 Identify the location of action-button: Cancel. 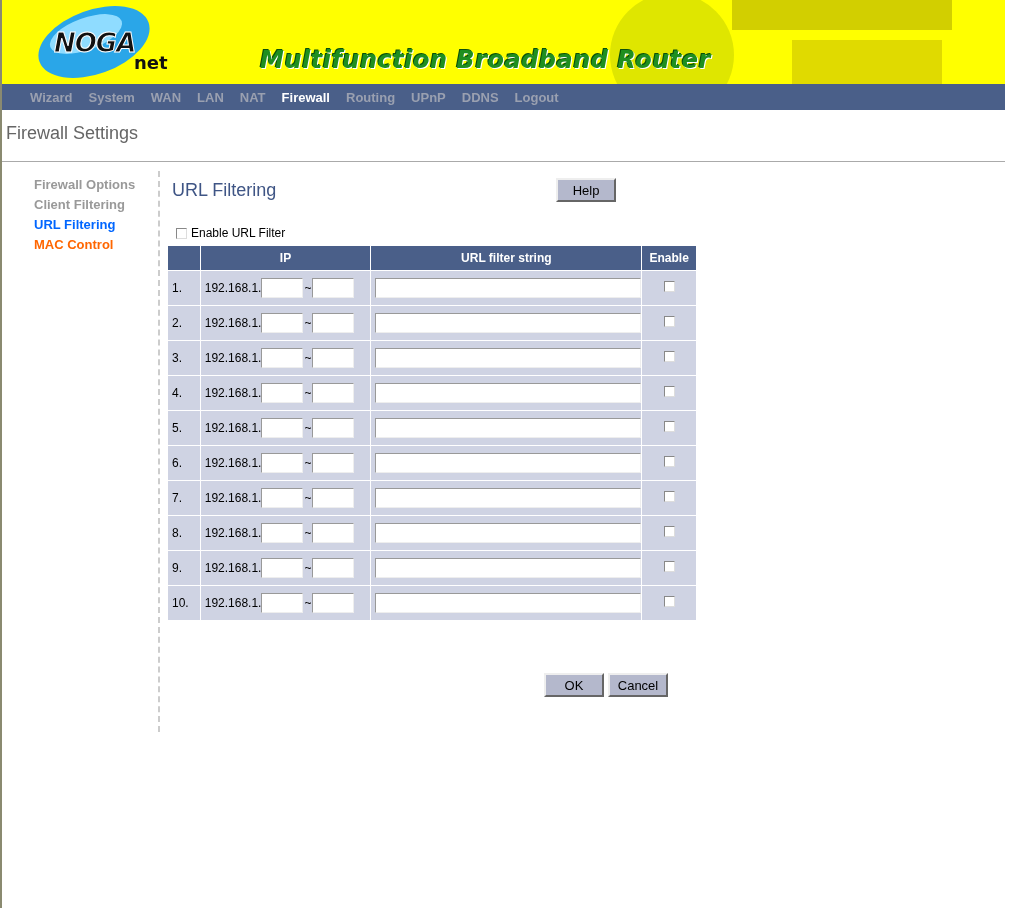
(638, 685).